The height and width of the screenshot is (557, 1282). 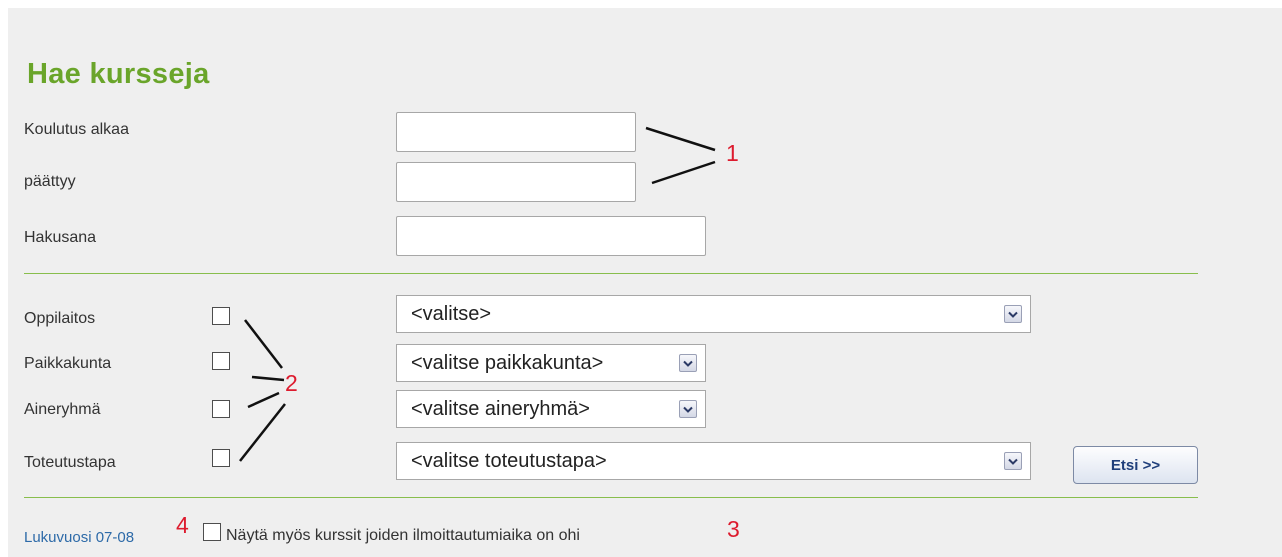 What do you see at coordinates (451, 313) in the screenshot?
I see `oppilaitos-select-value: <valitse>` at bounding box center [451, 313].